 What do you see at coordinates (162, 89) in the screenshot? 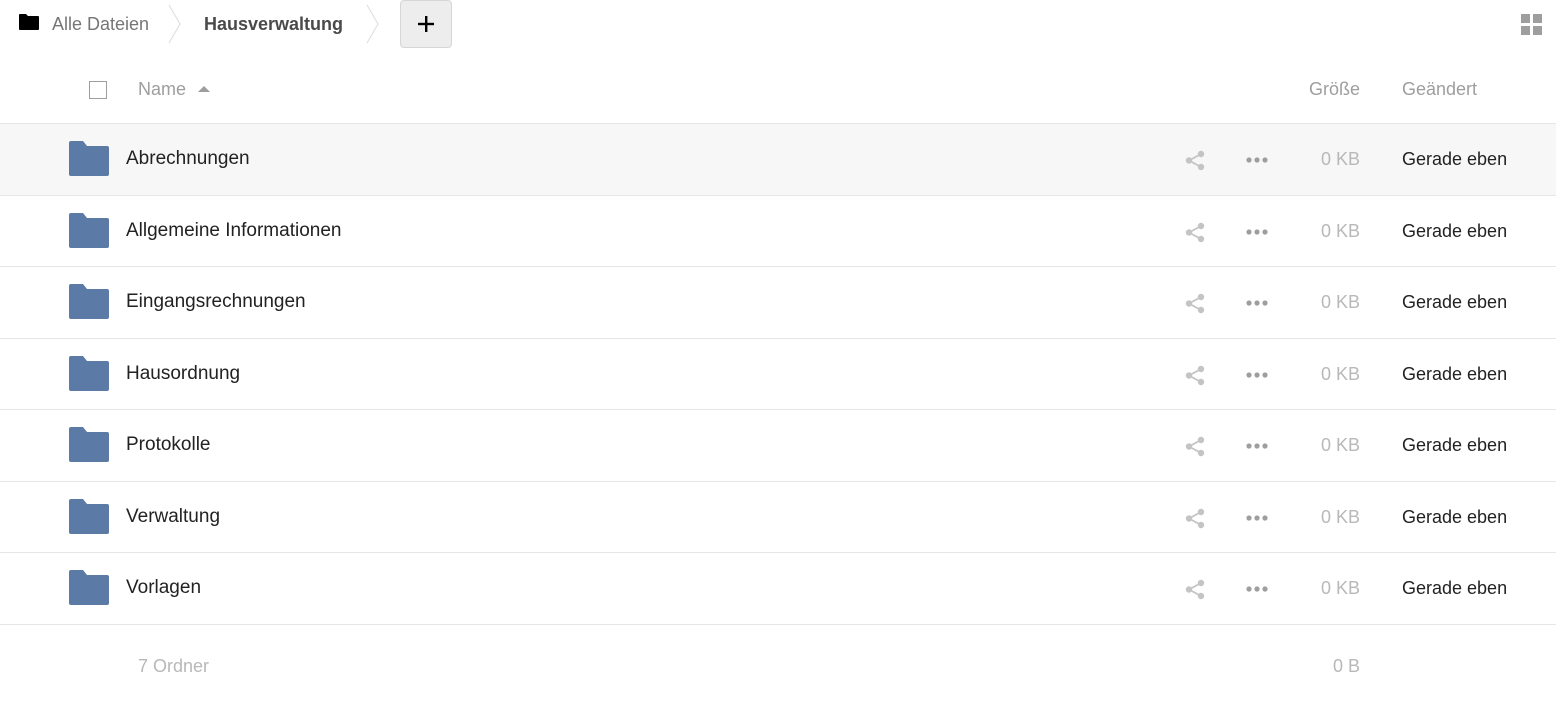
I see `column-header-name: Name` at bounding box center [162, 89].